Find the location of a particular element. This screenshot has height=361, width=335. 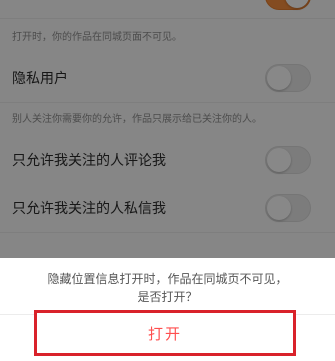

confirm-message: 隐藏位置信息打开时，作品在同城页不可见， 是否打开？ is located at coordinates (167, 288).